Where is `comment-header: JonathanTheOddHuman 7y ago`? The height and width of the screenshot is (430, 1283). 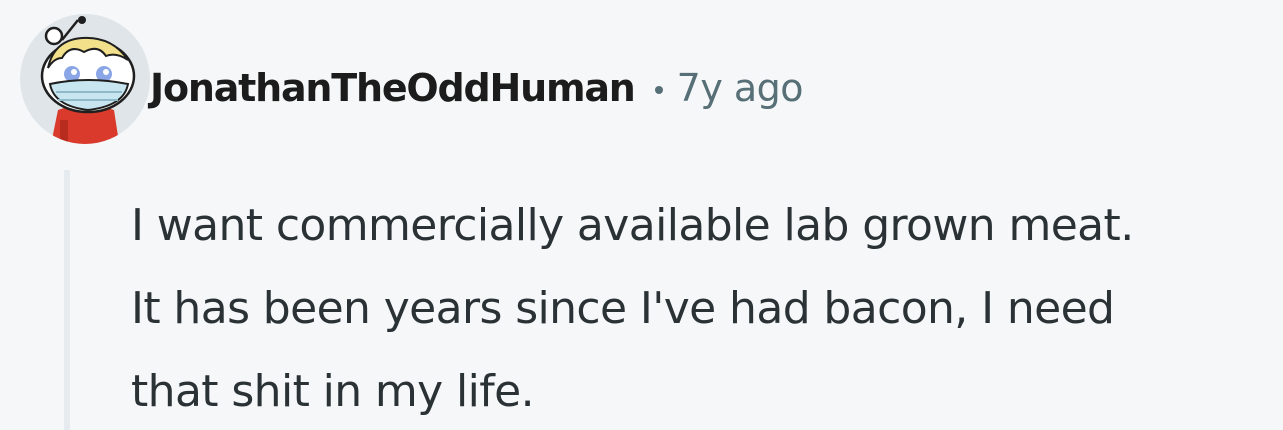
comment-header: JonathanTheOddHuman 7y ago is located at coordinates (477, 88).